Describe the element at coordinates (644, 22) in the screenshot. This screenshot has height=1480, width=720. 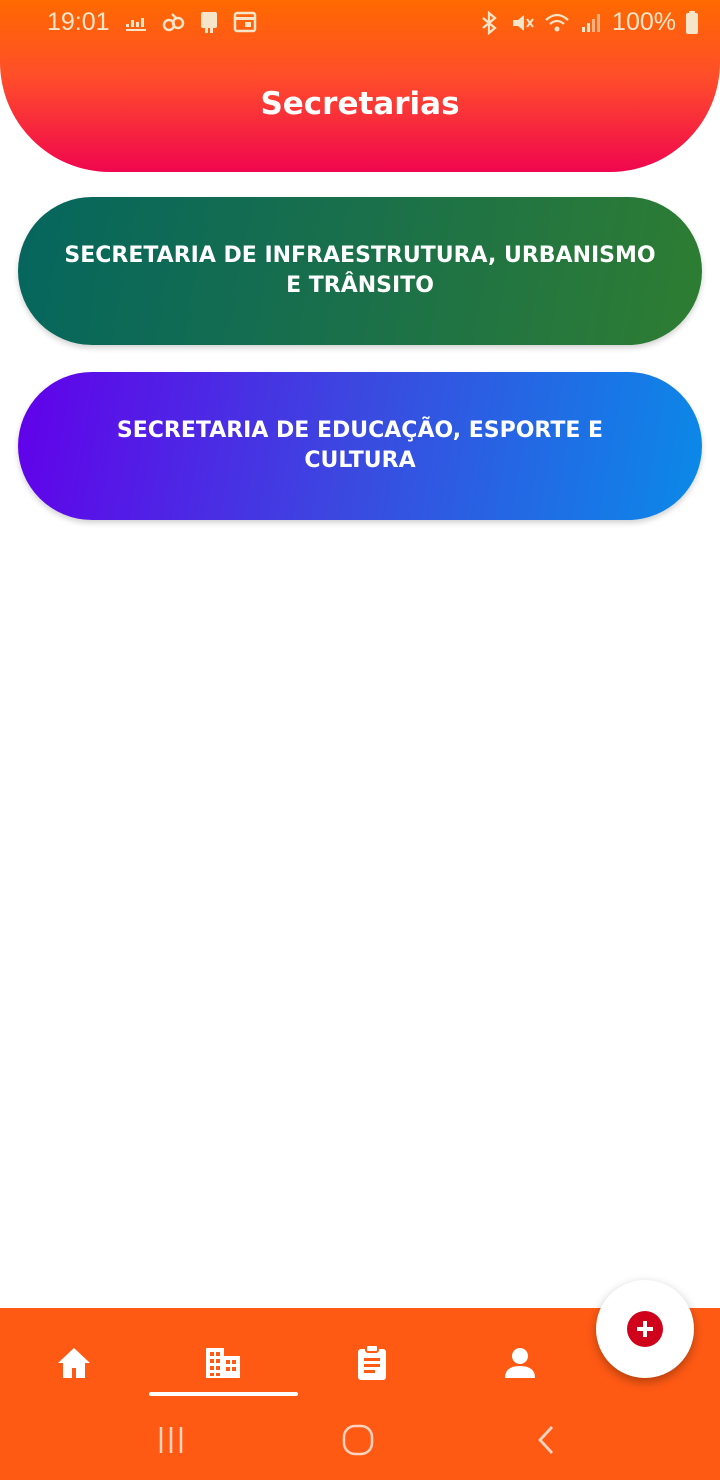
I see `battery-percent: 100%` at that location.